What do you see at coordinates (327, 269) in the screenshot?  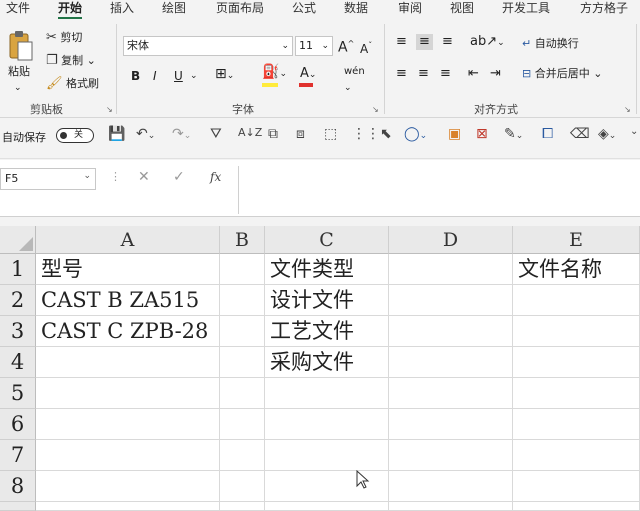 I see `cell-c1: 文件类型` at bounding box center [327, 269].